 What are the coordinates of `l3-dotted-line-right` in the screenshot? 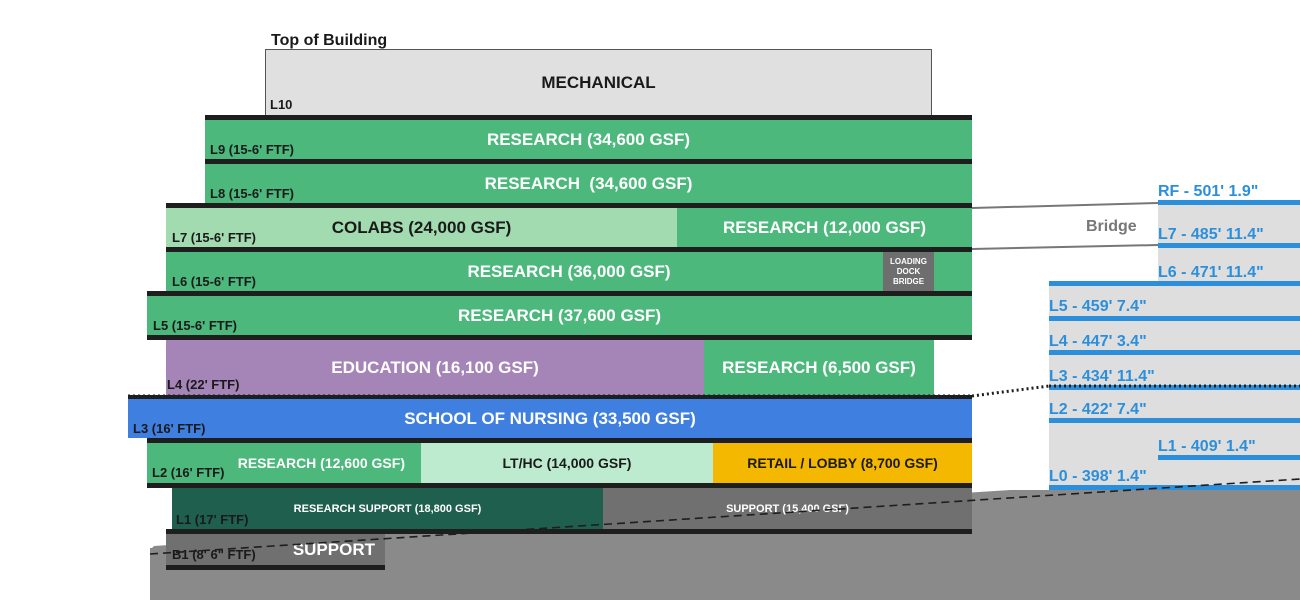 It's located at (1010, 391).